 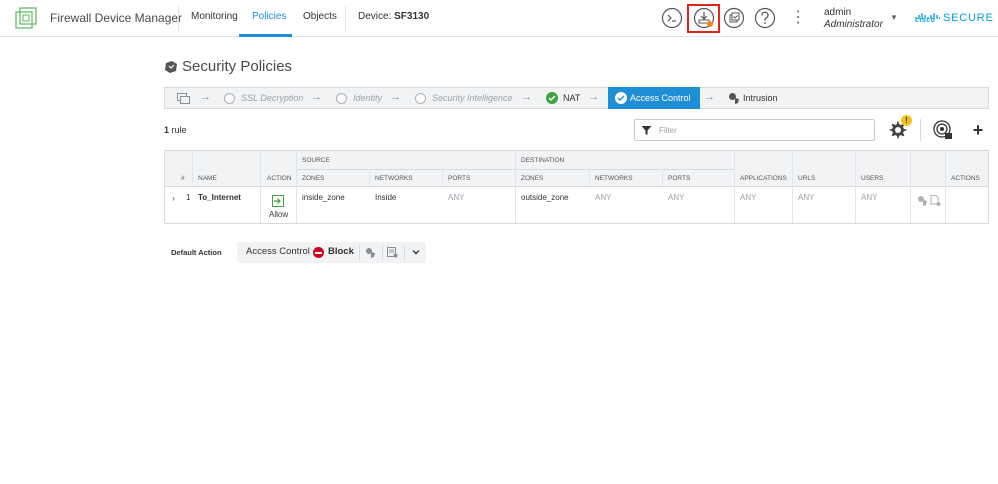 What do you see at coordinates (386, 197) in the screenshot?
I see `rule-source-networks: Inside` at bounding box center [386, 197].